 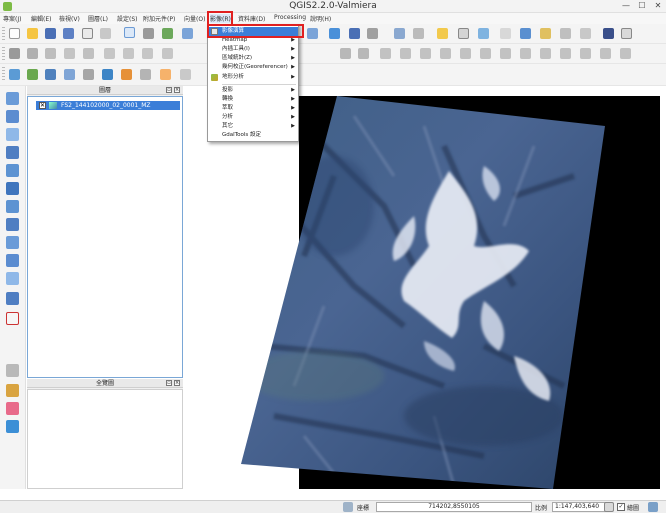 What do you see at coordinates (127, 18) in the screenshot?
I see `menu-settings: 設定(S)` at bounding box center [127, 18].